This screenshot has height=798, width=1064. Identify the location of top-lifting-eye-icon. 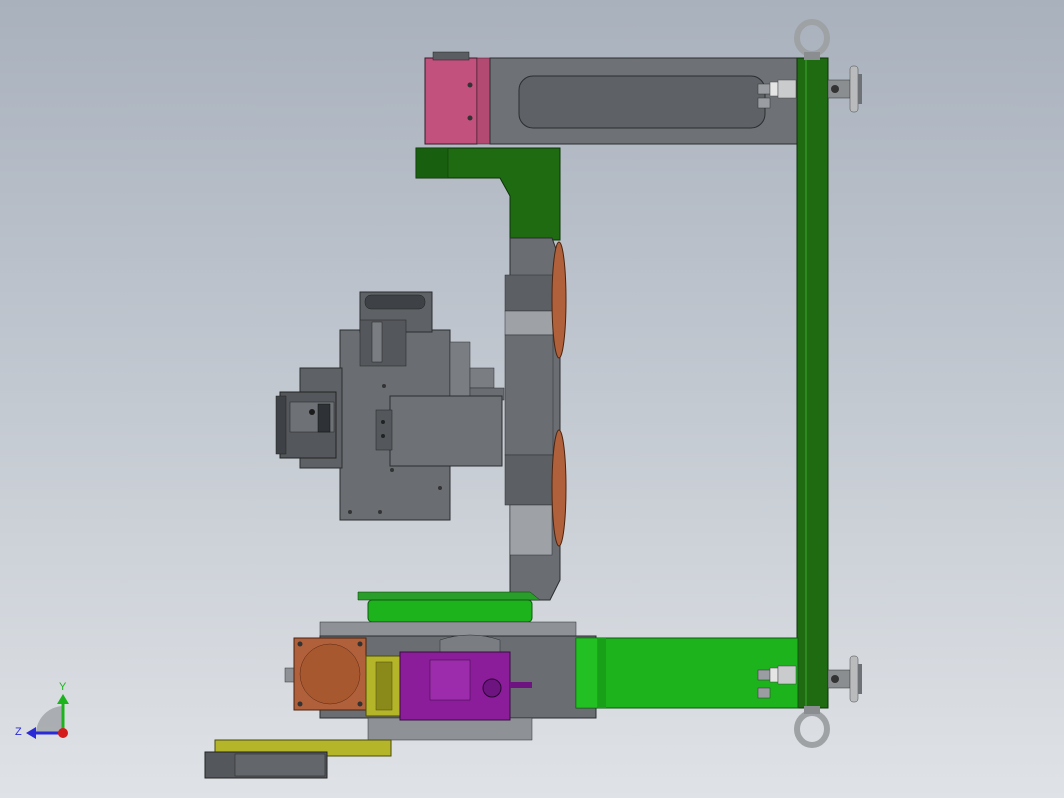
(812, 39).